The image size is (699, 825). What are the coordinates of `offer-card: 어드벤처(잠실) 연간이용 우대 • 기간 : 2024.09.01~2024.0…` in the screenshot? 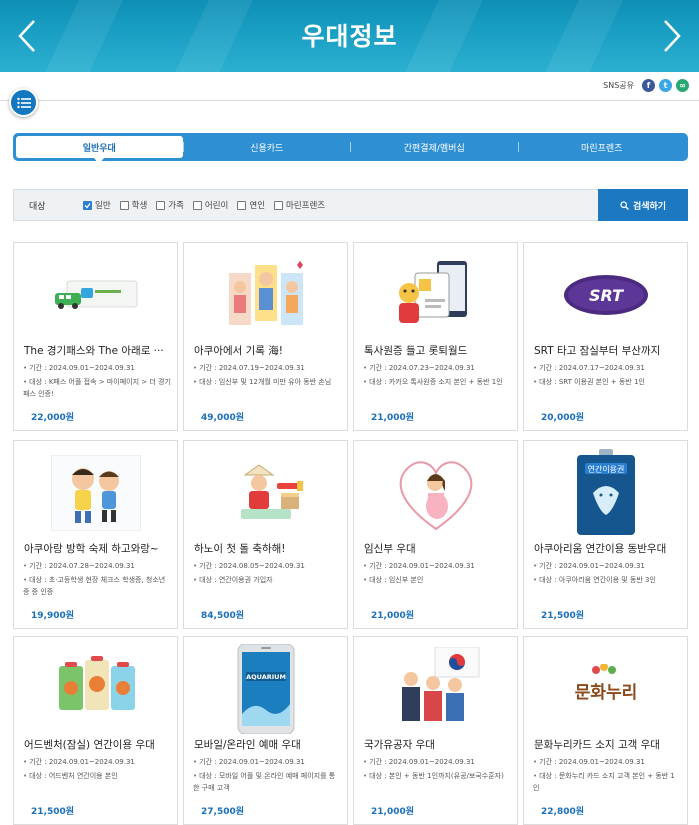 It's located at (95, 730).